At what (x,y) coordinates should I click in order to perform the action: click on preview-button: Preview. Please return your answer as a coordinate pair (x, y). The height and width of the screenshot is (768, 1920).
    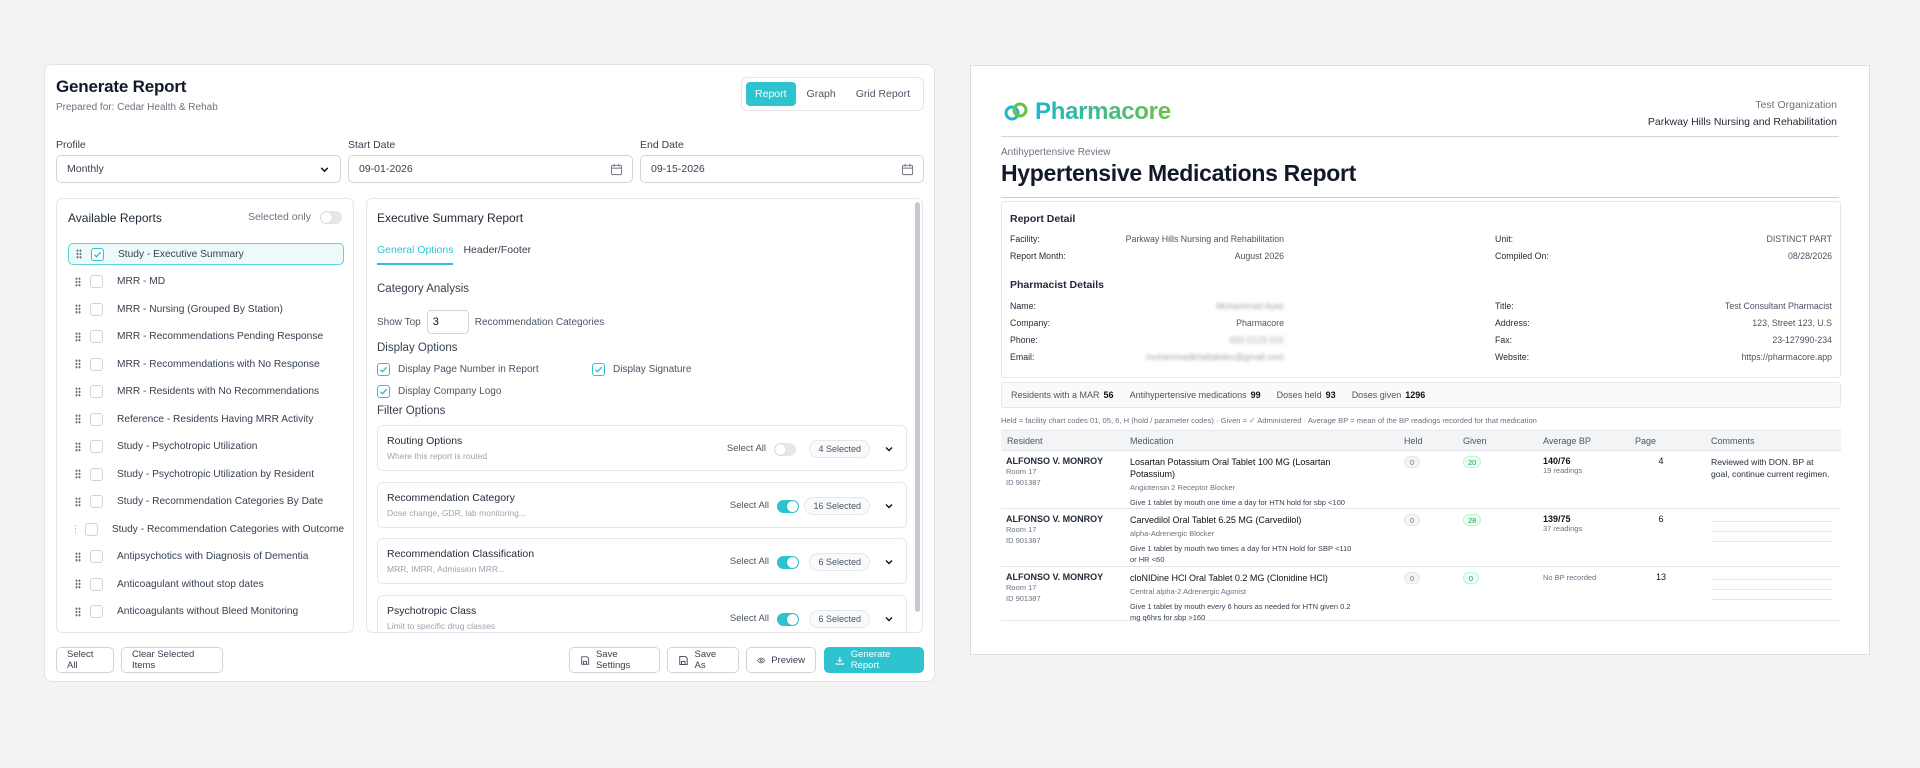
    Looking at the image, I should click on (781, 660).